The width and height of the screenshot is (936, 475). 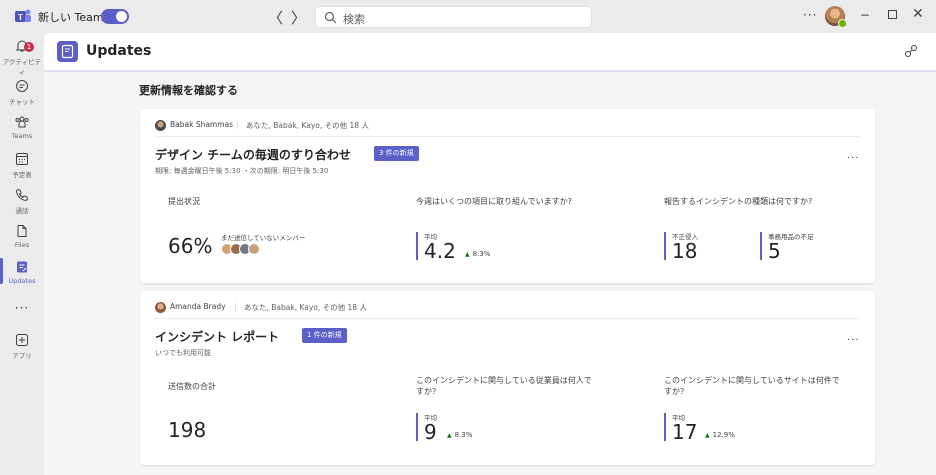 I want to click on metric-value: 5, so click(x=774, y=251).